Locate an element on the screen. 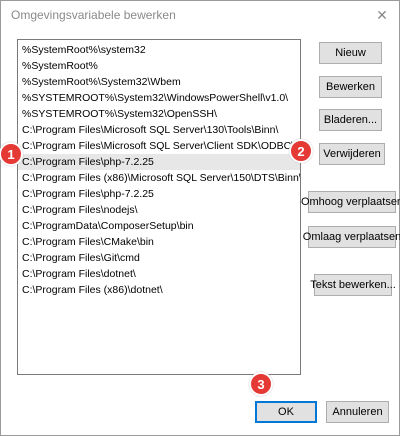 Image resolution: width=400 pixels, height=436 pixels. new-button: Nieuw is located at coordinates (350, 53).